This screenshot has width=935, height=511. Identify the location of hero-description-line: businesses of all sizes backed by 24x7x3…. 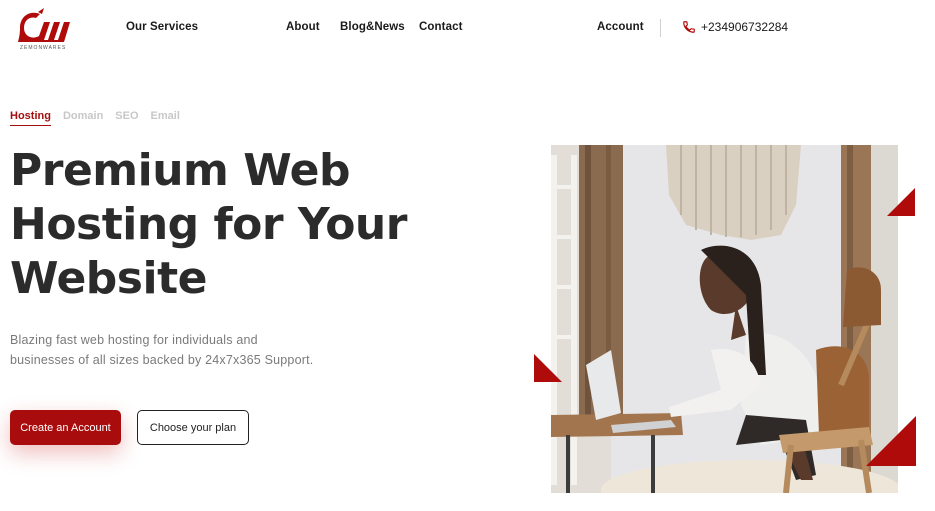
(162, 360).